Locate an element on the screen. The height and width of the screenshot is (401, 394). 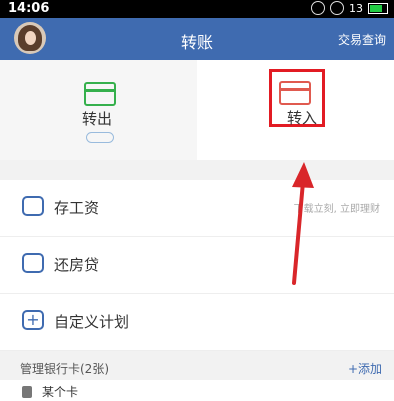
tab-transfer-in: 转入 is located at coordinates (295, 110).